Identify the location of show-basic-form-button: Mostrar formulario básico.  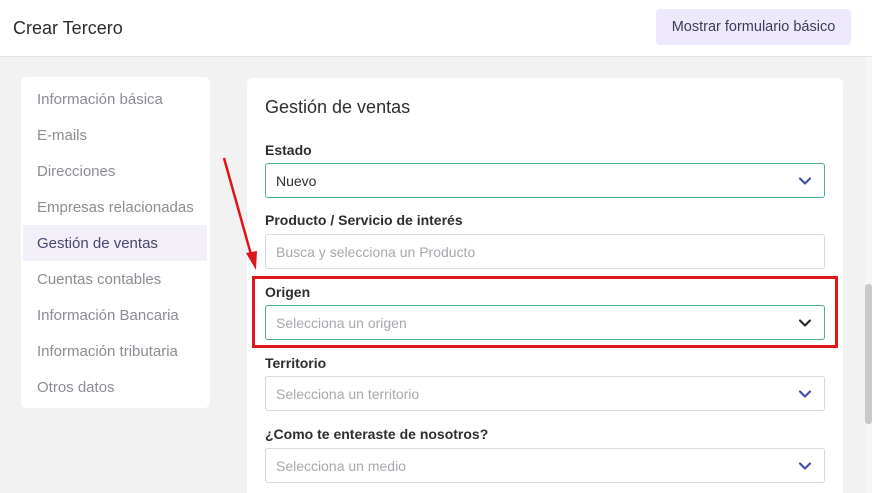
(753, 27).